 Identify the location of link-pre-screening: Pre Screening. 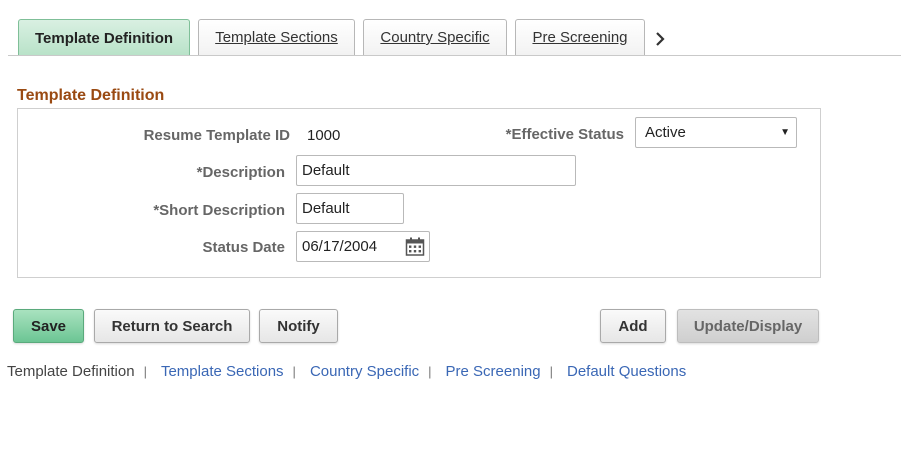
(493, 371).